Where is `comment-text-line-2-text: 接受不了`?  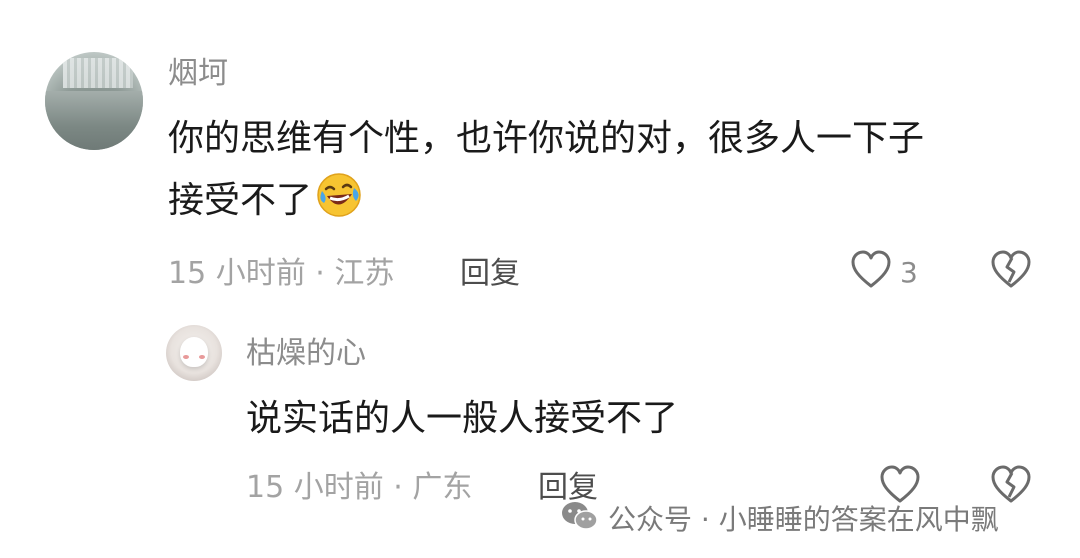 comment-text-line-2-text: 接受不了 is located at coordinates (240, 200).